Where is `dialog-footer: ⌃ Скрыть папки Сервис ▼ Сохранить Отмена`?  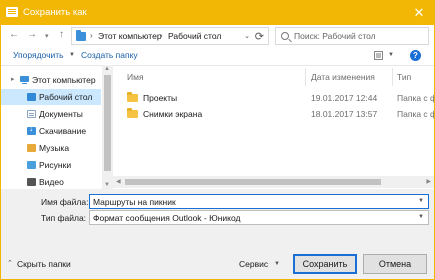
dialog-footer: ⌃ Скрыть папки Сервис ▼ Сохранить Отмена is located at coordinates (217, 265).